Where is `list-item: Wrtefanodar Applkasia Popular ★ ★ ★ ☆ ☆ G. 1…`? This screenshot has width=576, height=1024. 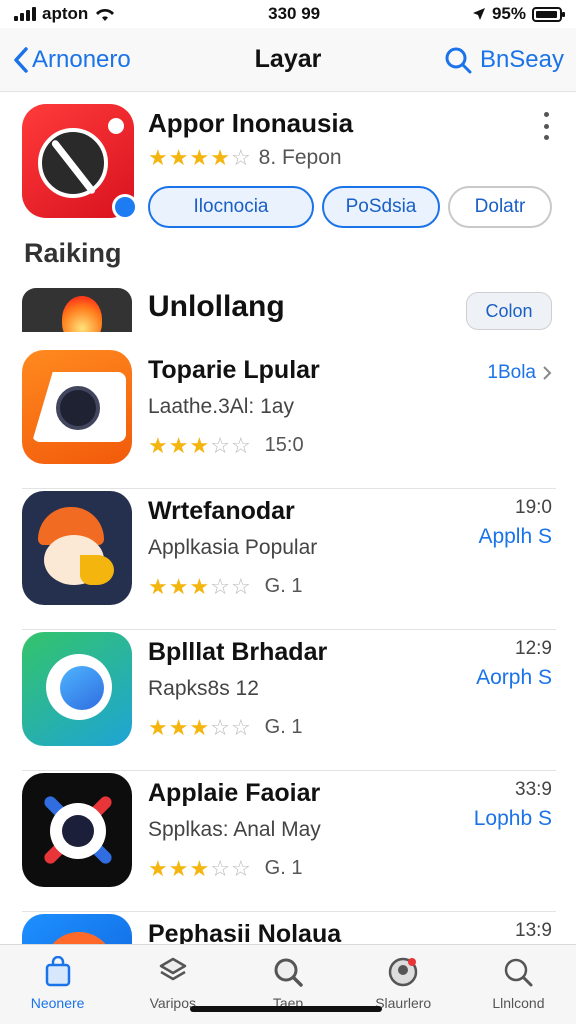
list-item: Wrtefanodar Applkasia Popular ★ ★ ★ ☆ ☆ G. 1… is located at coordinates (289, 559).